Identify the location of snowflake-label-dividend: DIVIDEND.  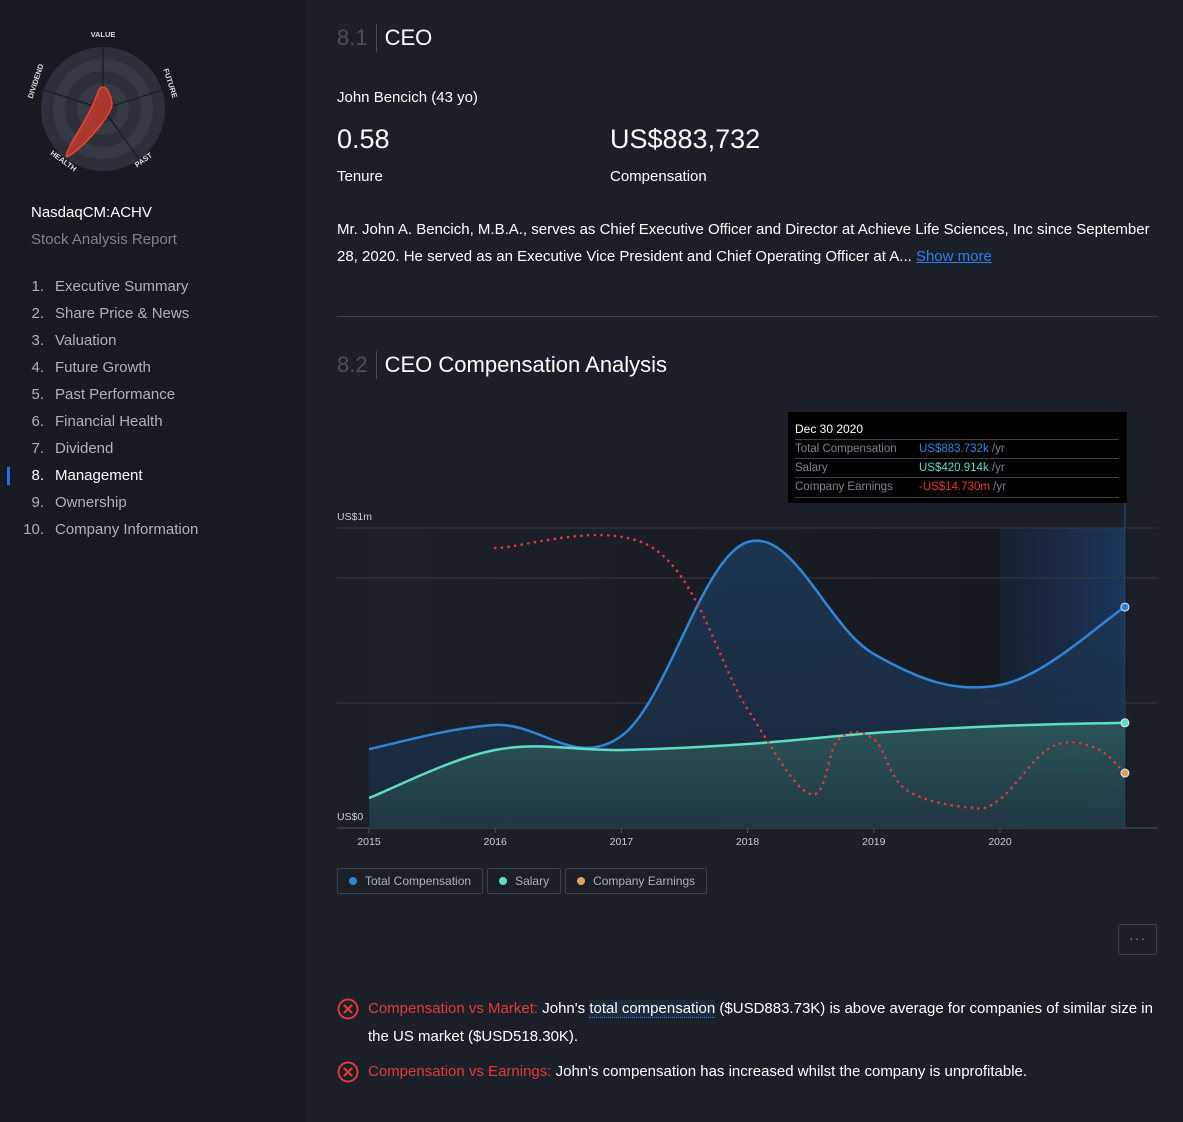
(36, 80).